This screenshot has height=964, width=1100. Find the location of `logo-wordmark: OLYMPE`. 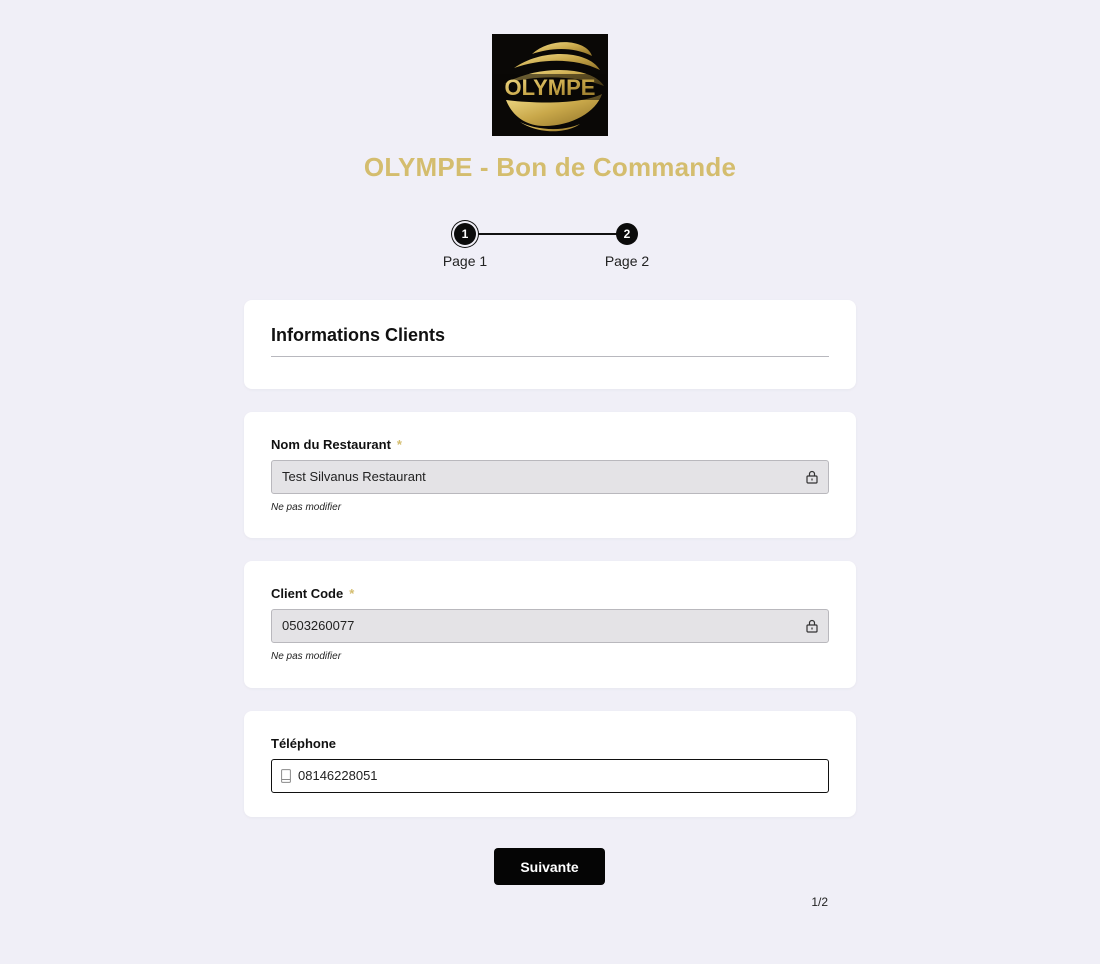

logo-wordmark: OLYMPE is located at coordinates (550, 87).